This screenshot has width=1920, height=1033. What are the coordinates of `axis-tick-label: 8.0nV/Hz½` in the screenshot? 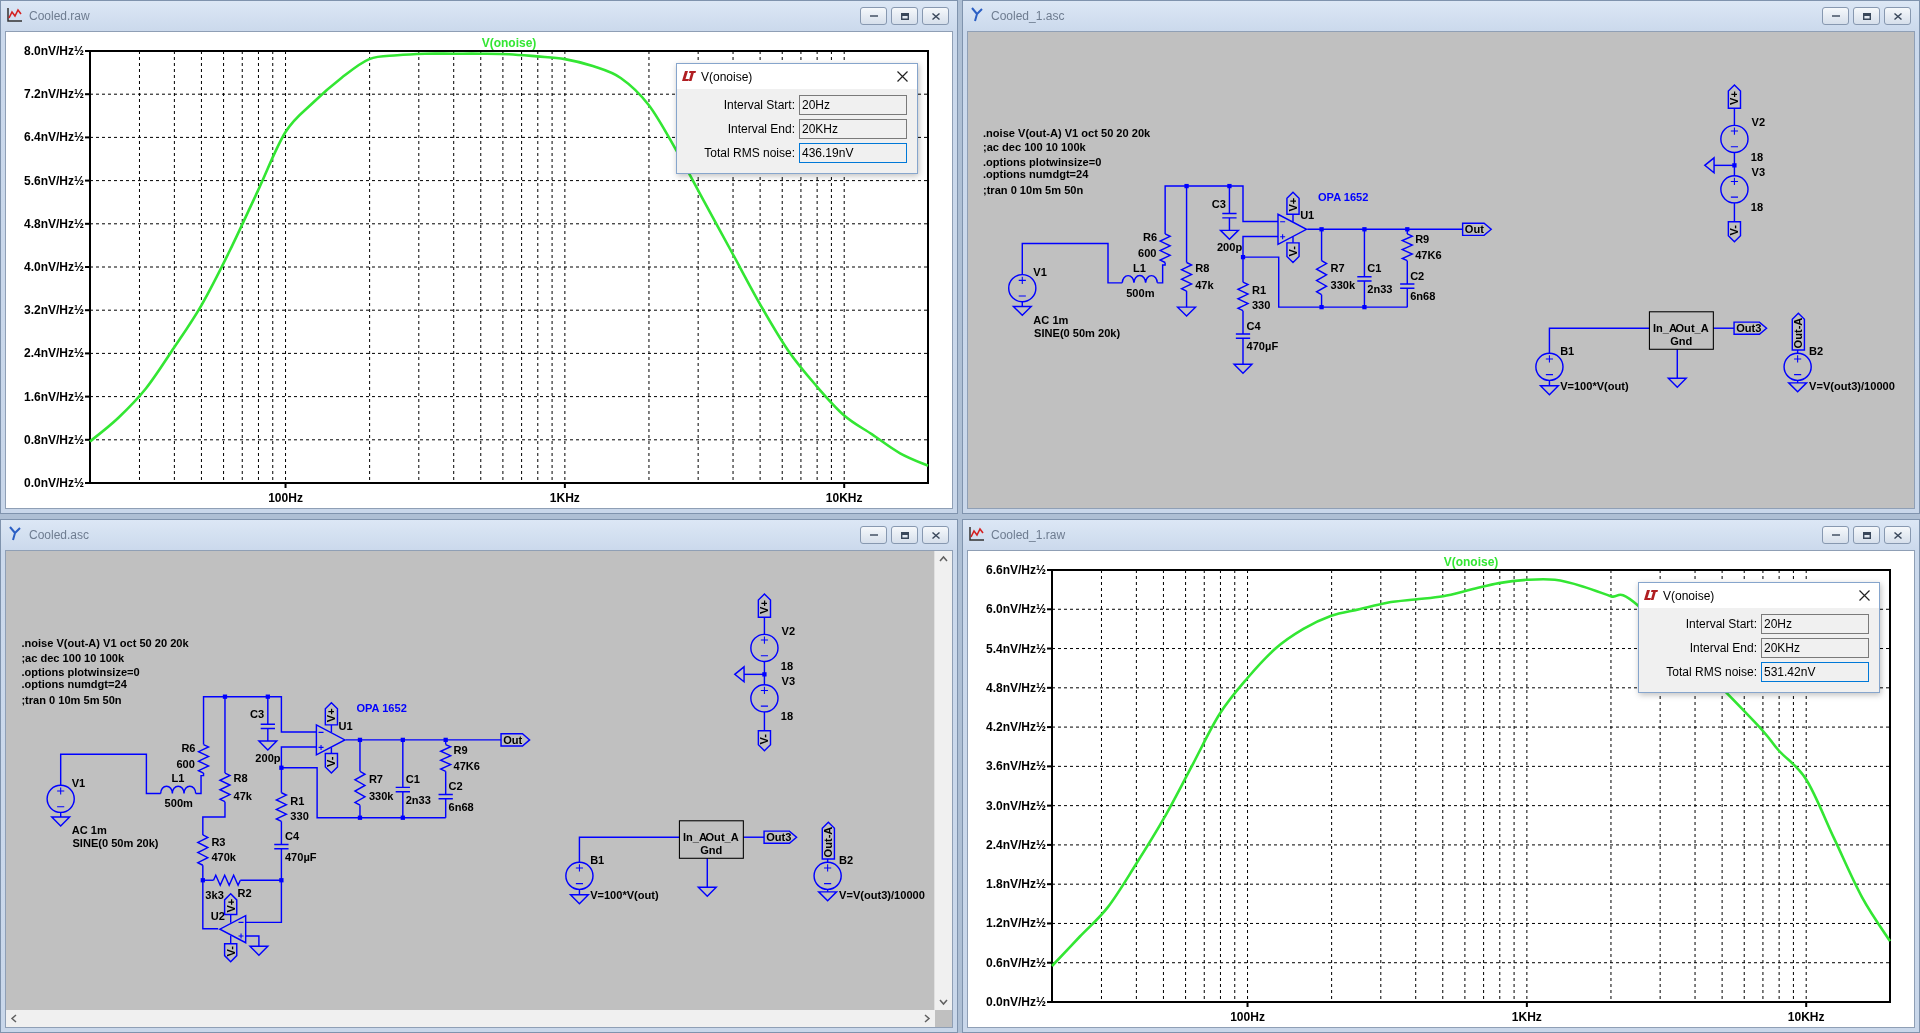 It's located at (53, 51).